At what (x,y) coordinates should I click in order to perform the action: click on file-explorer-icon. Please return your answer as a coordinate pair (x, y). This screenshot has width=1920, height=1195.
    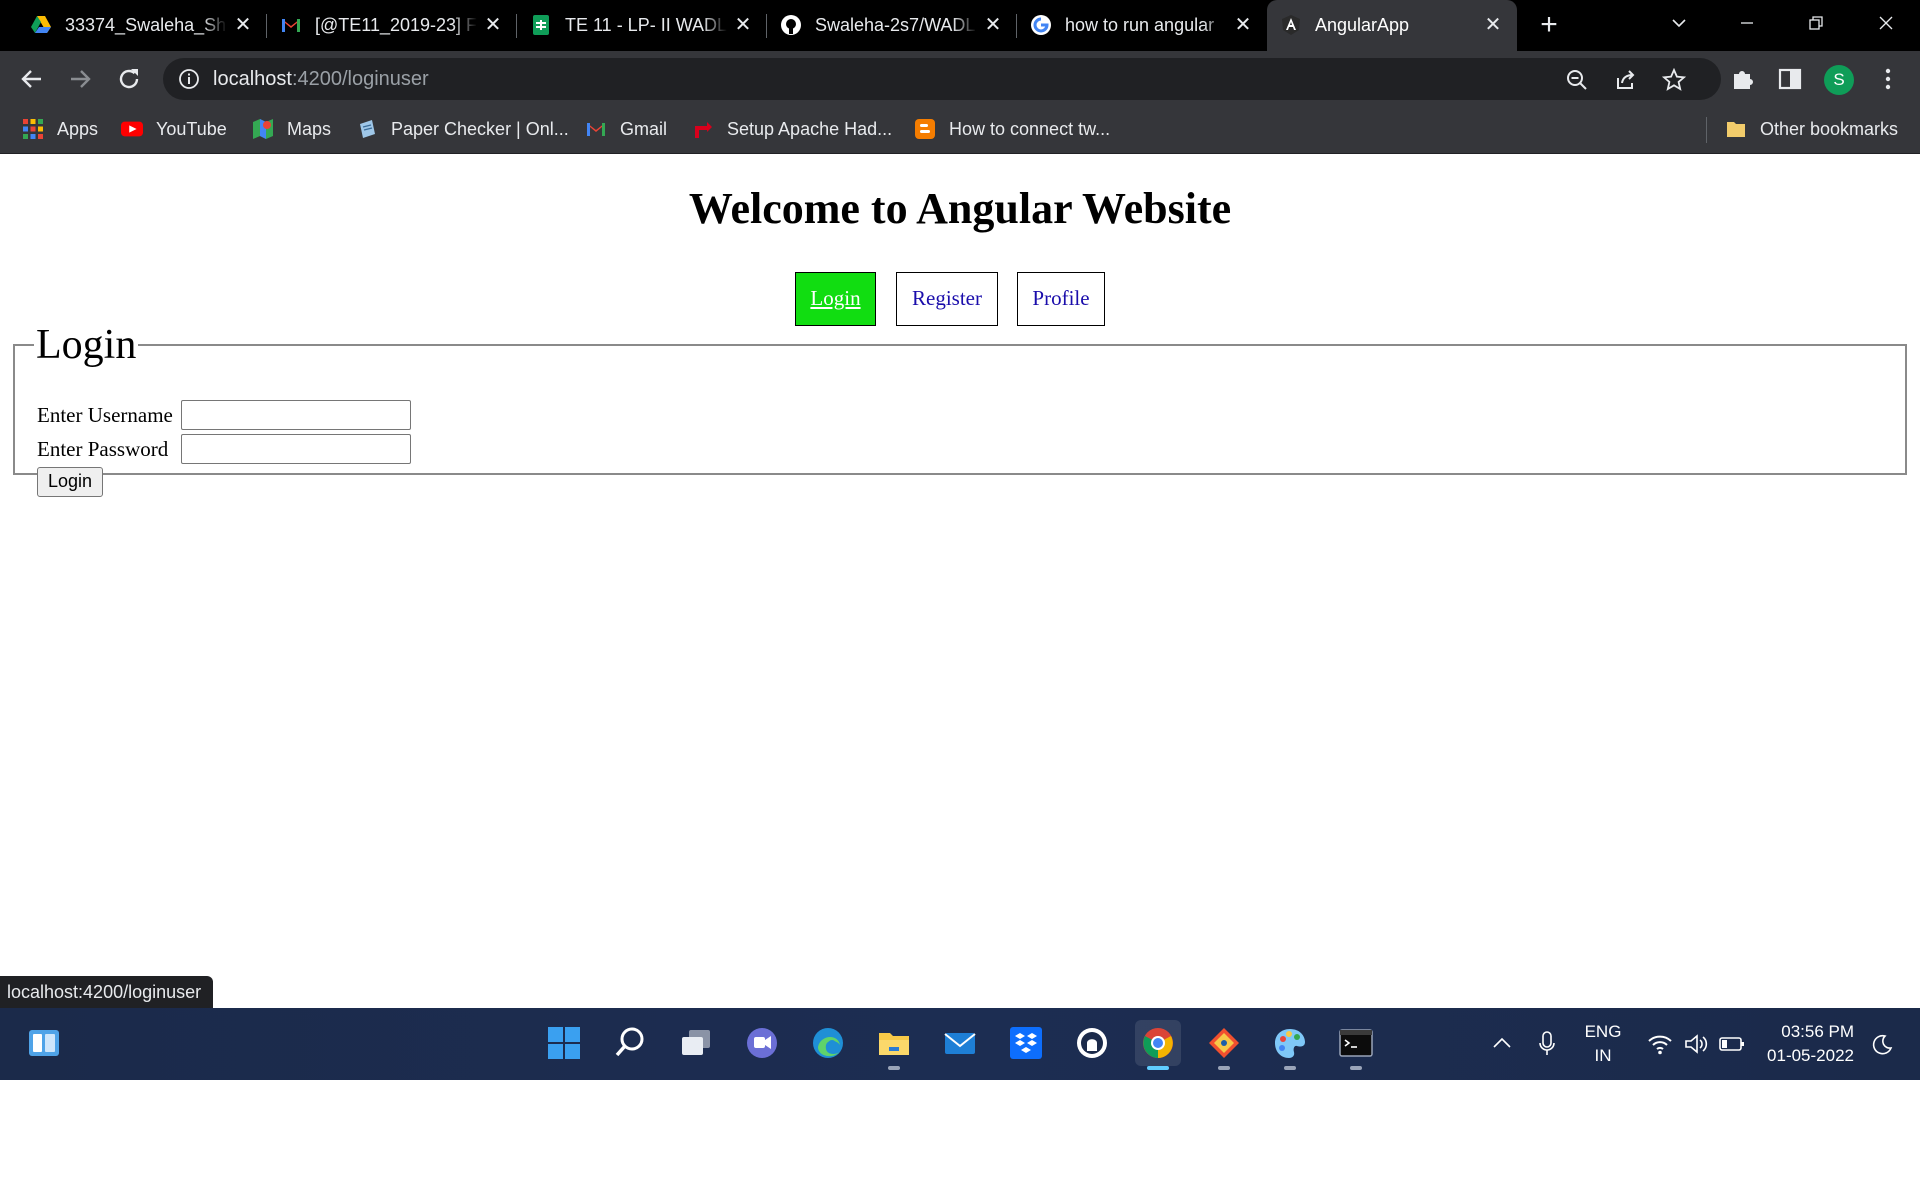
    Looking at the image, I should click on (894, 1044).